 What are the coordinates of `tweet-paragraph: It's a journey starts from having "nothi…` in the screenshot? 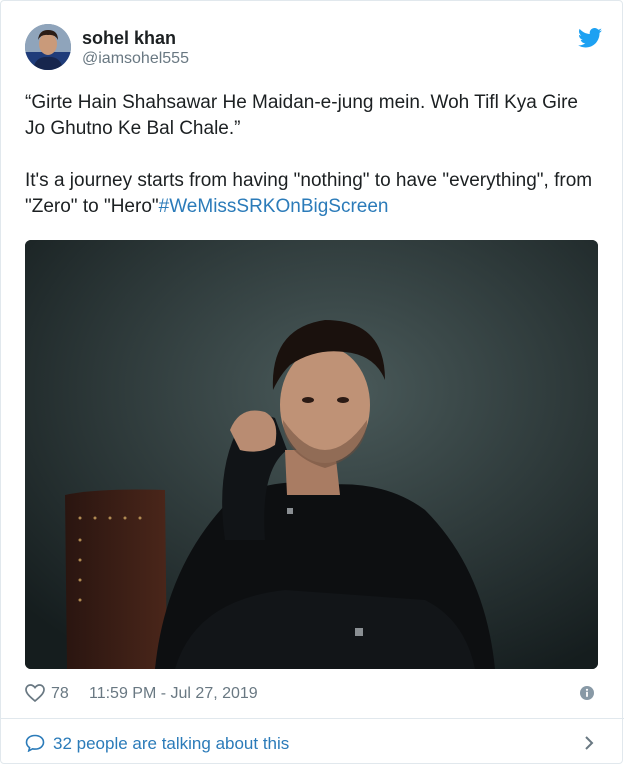 It's located at (312, 194).